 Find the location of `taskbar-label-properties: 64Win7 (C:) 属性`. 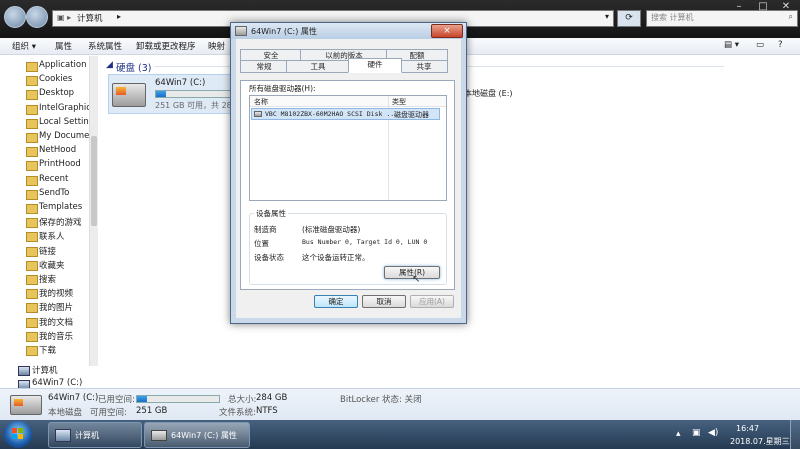

taskbar-label-properties: 64Win7 (C:) 属性 is located at coordinates (204, 435).